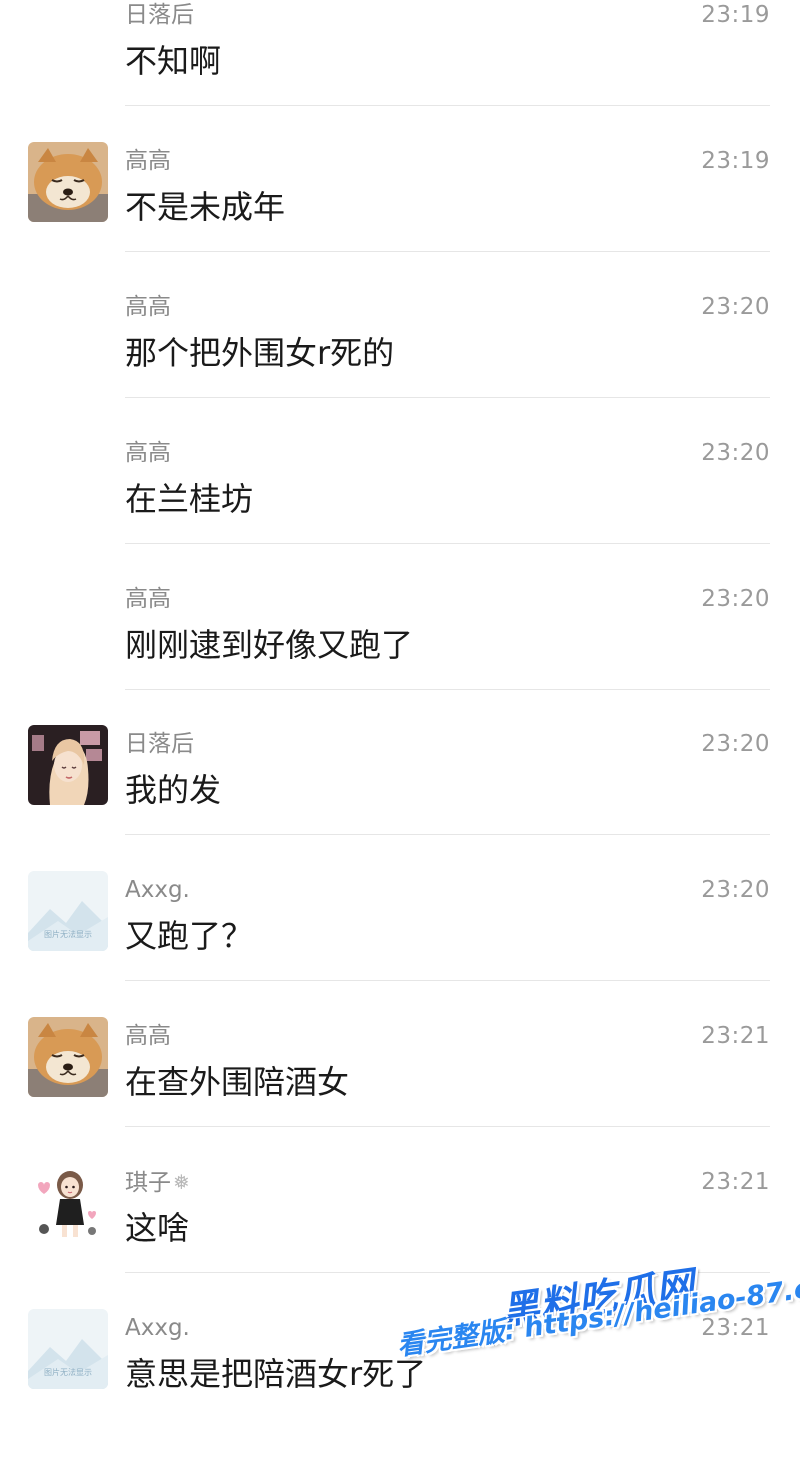 This screenshot has width=800, height=1461. Describe the element at coordinates (276, 1374) in the screenshot. I see `message-text: 意思是把陪酒女r死了` at that location.